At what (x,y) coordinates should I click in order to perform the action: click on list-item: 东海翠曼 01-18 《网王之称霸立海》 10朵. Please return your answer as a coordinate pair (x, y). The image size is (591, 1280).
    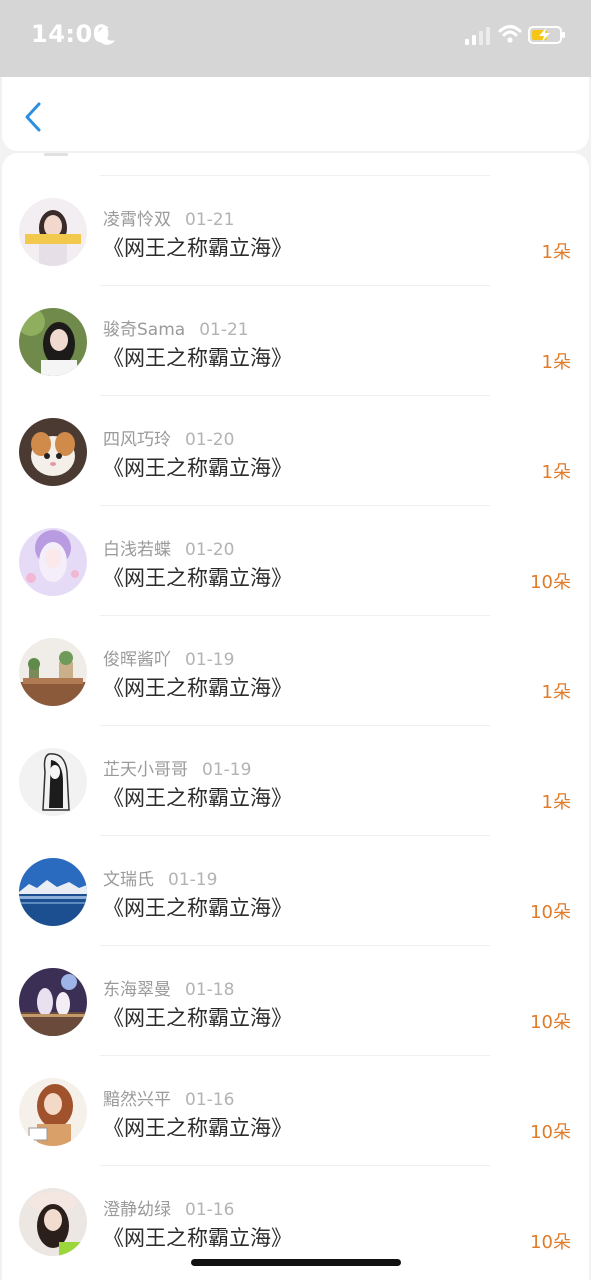
    Looking at the image, I should click on (295, 1001).